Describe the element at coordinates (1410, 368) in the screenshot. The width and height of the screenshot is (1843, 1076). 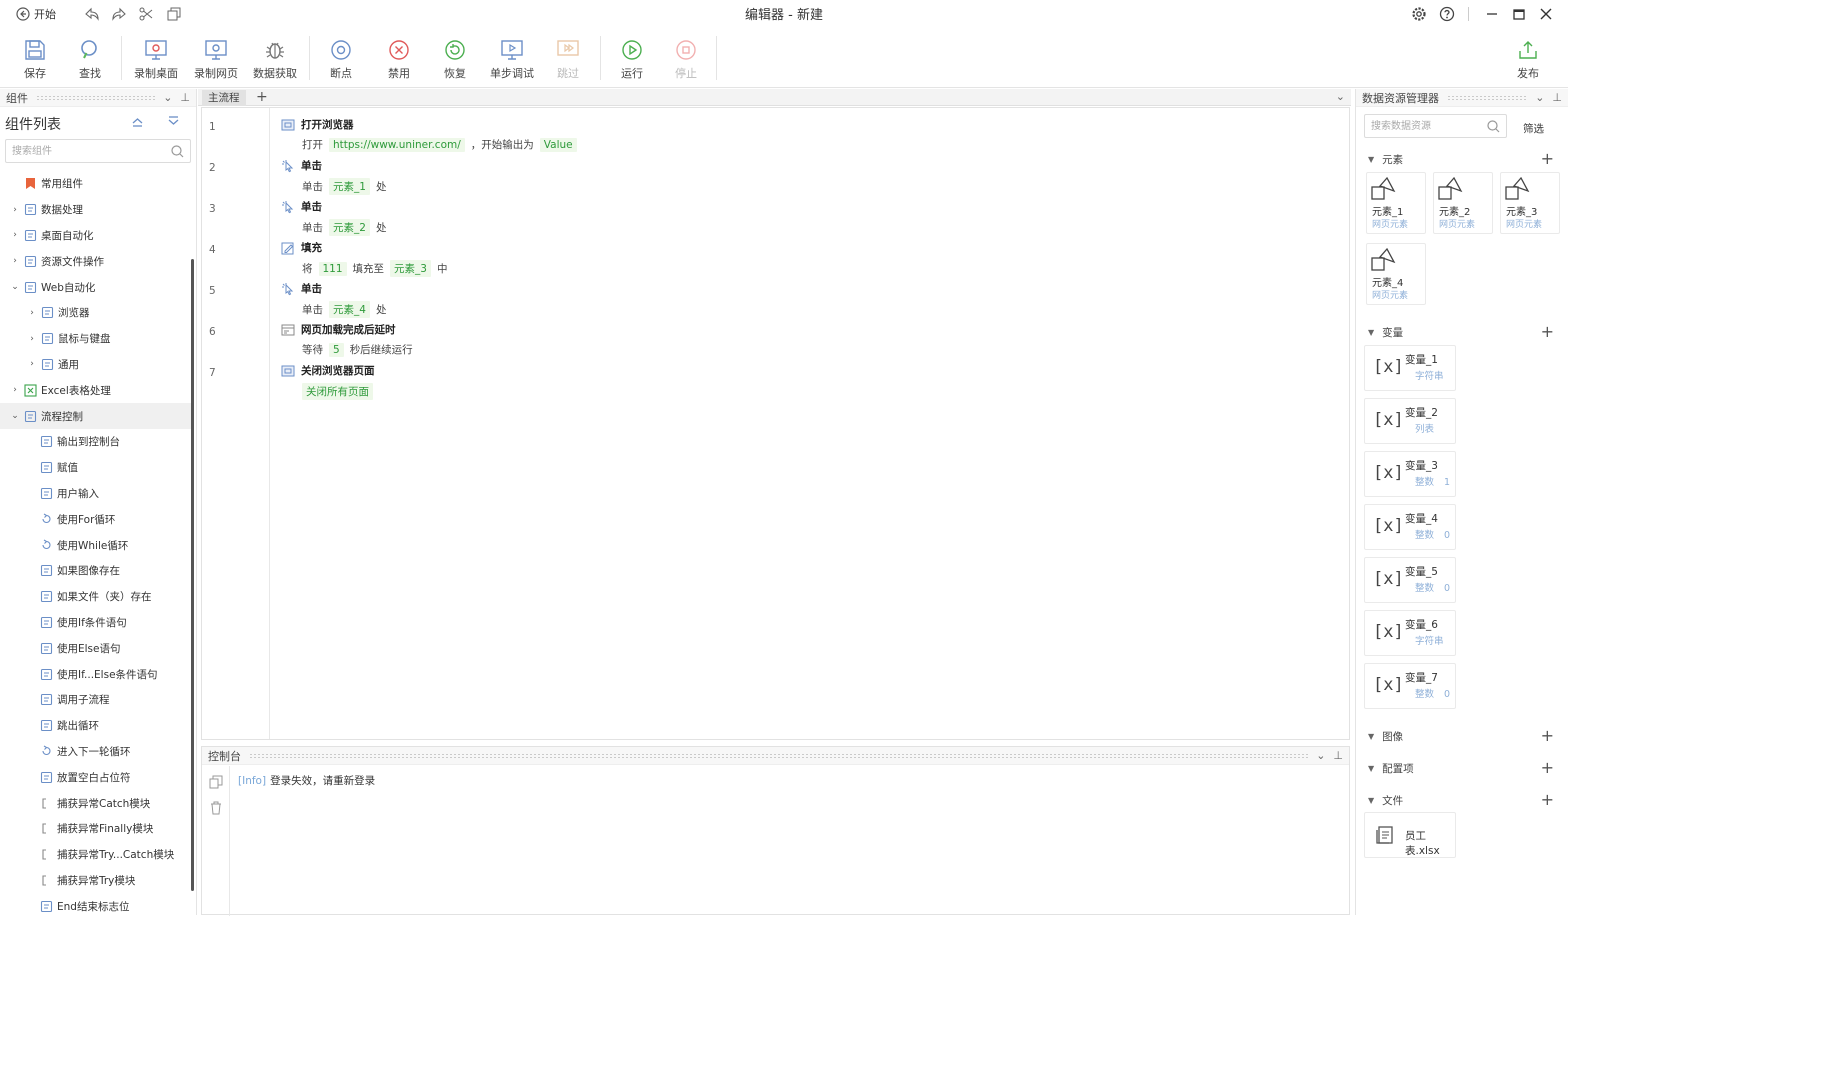
I see `variable-card: [x] 变量_1 字符串` at that location.